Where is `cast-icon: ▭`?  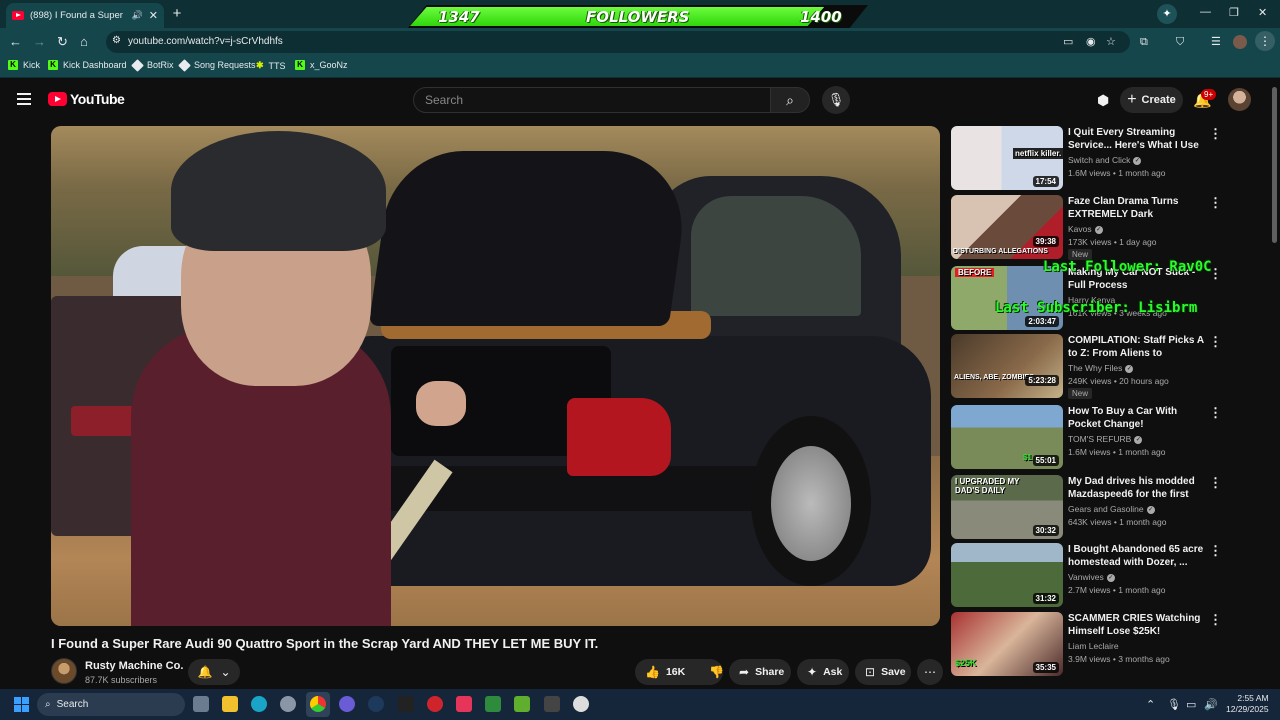 cast-icon: ▭ is located at coordinates (1068, 41).